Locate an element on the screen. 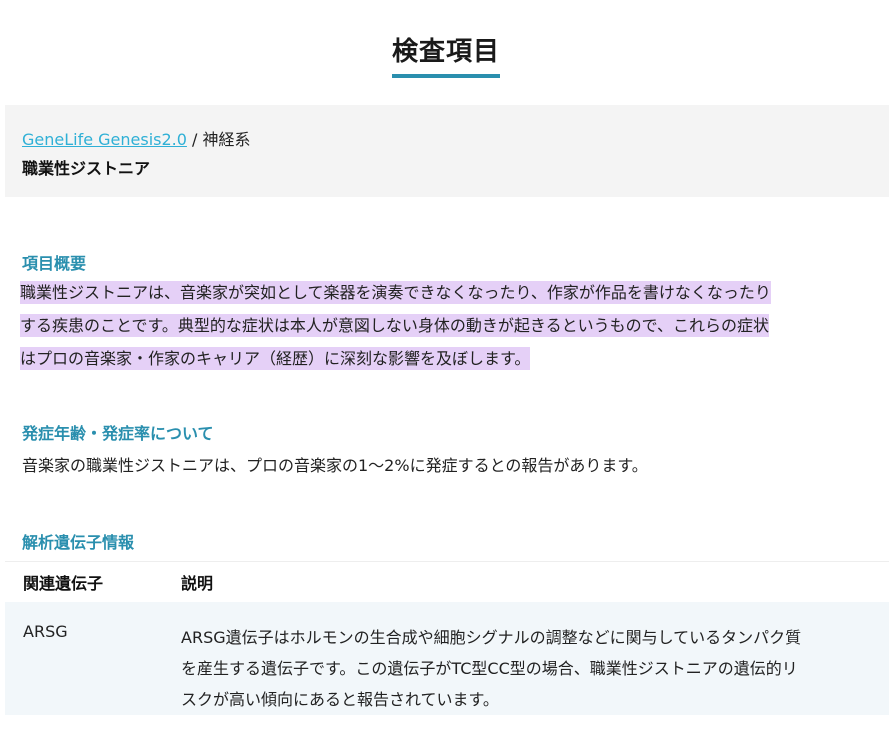 Image resolution: width=892 pixels, height=747 pixels. onset-heading: 発症年齢・発症率について is located at coordinates (118, 433).